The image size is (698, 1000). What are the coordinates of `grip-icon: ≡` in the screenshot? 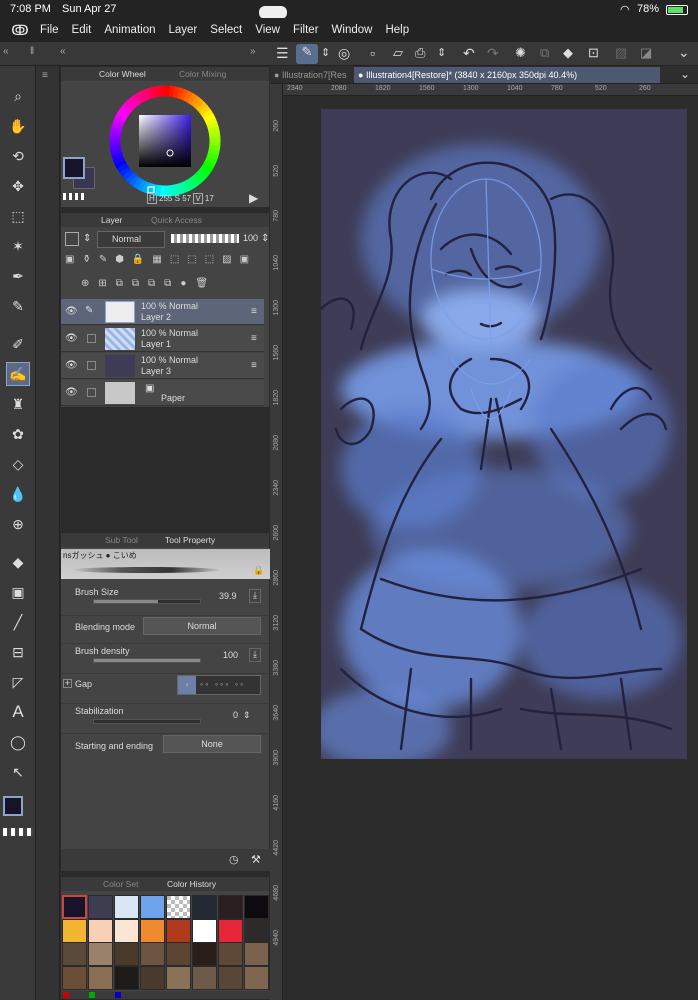 It's located at (45, 75).